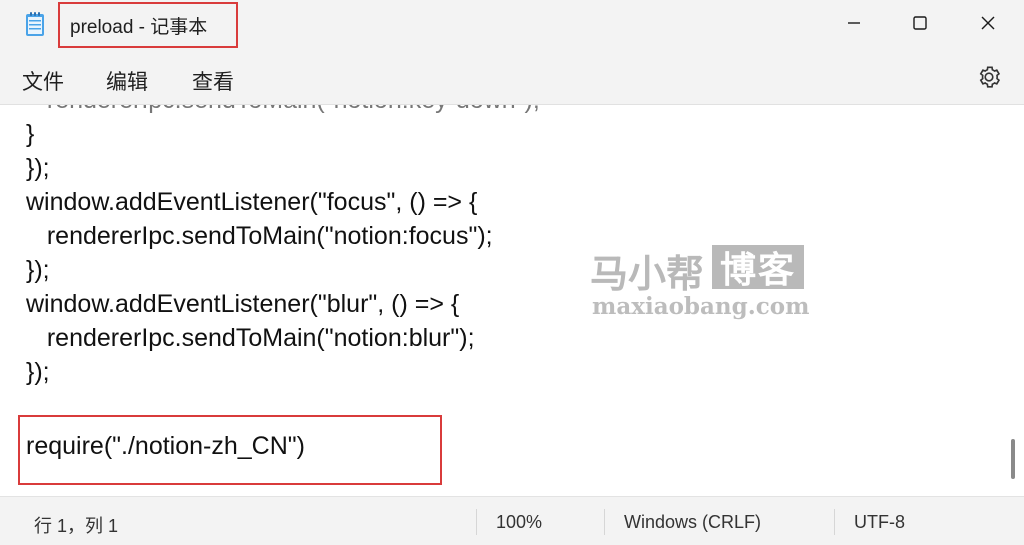 This screenshot has width=1024, height=545. I want to click on title-bar: preload - 记事本, so click(512, 26).